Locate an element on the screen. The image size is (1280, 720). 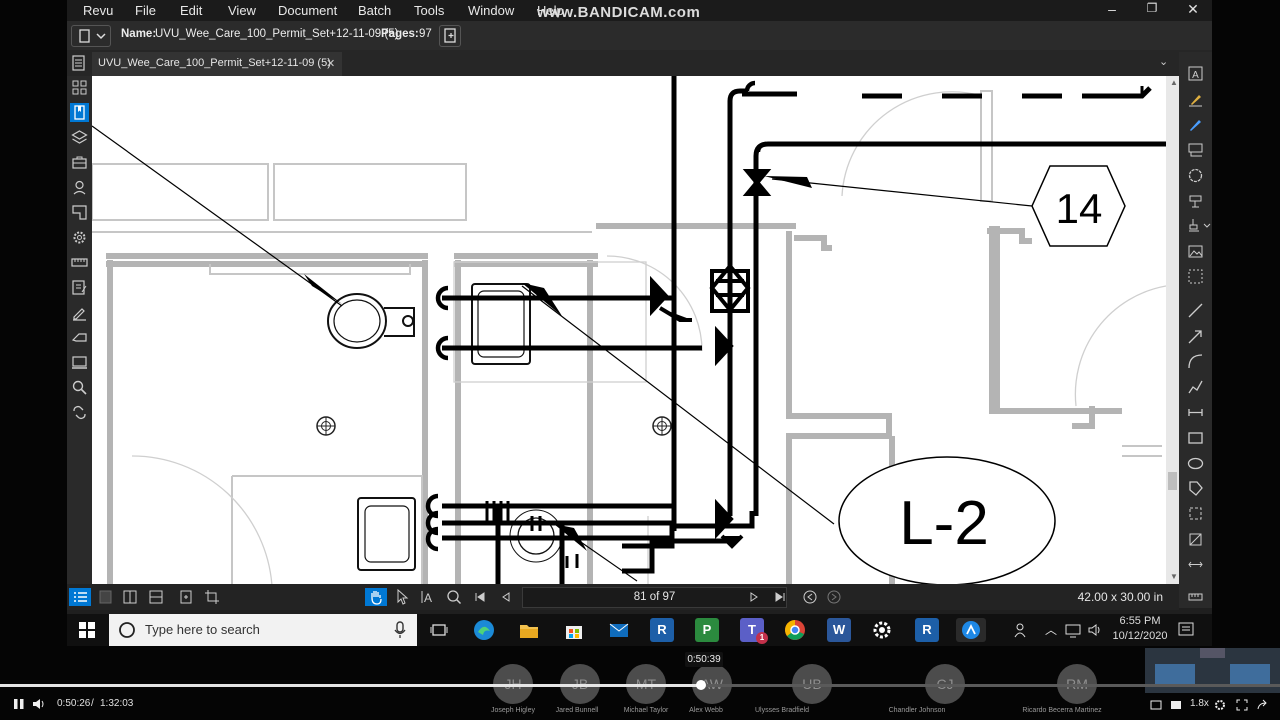
text-box-icon: A is located at coordinates (1195, 73).